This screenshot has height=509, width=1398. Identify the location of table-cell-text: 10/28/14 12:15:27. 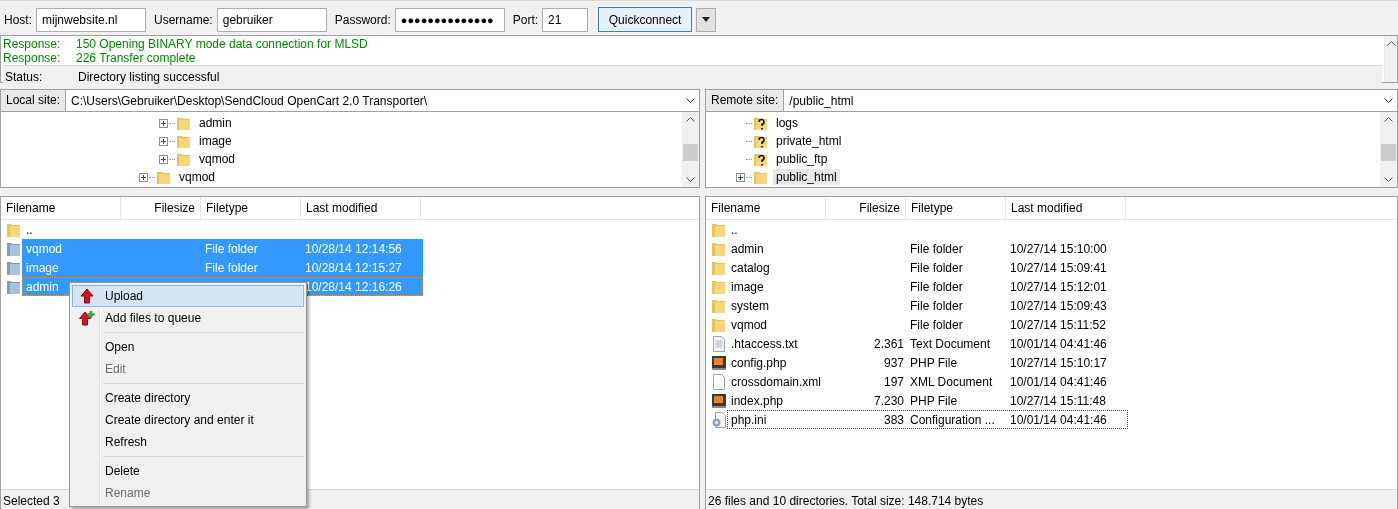
(353, 268).